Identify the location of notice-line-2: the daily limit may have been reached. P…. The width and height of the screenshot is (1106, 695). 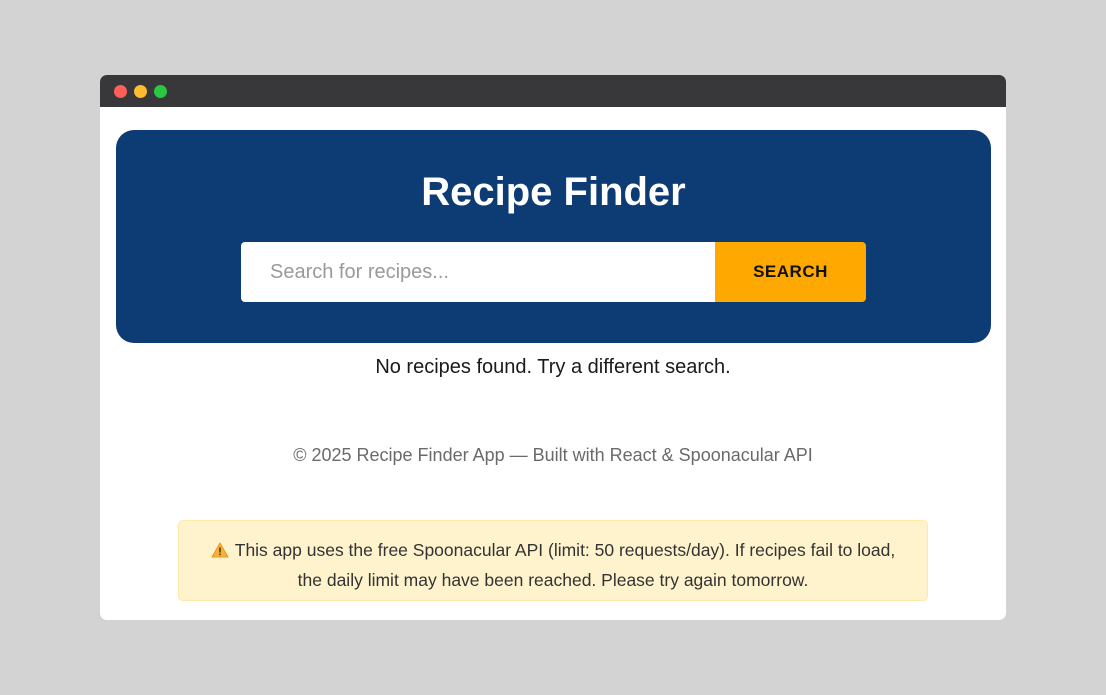
(553, 580).